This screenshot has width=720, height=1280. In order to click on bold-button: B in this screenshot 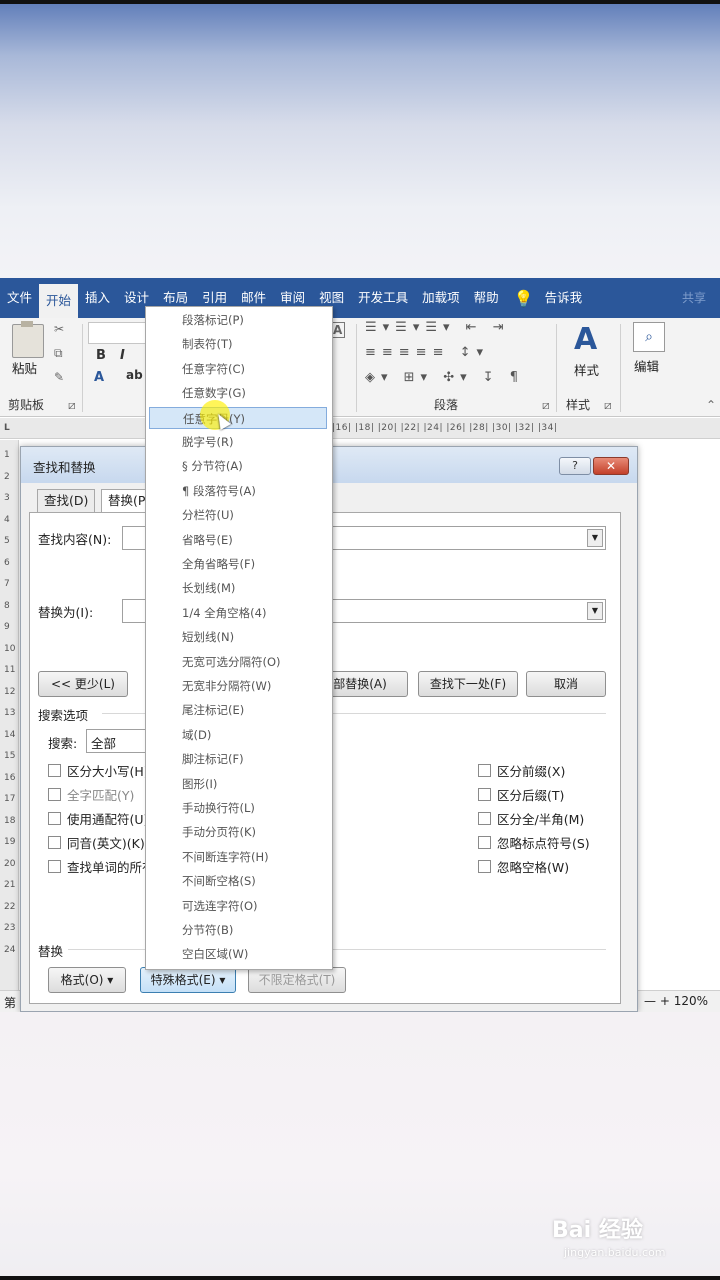, I will do `click(101, 355)`.